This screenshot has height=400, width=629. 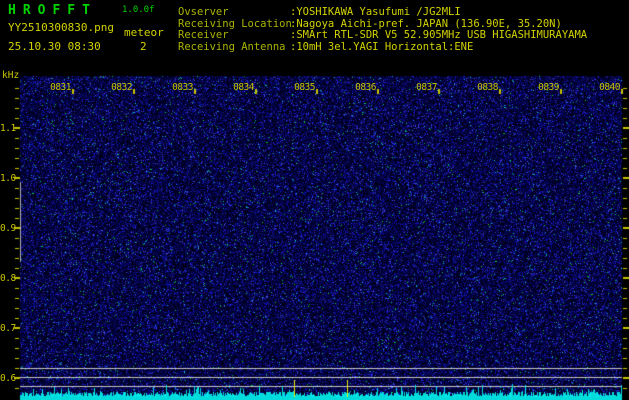 What do you see at coordinates (203, 12) in the screenshot?
I see `info-label: Ovserver` at bounding box center [203, 12].